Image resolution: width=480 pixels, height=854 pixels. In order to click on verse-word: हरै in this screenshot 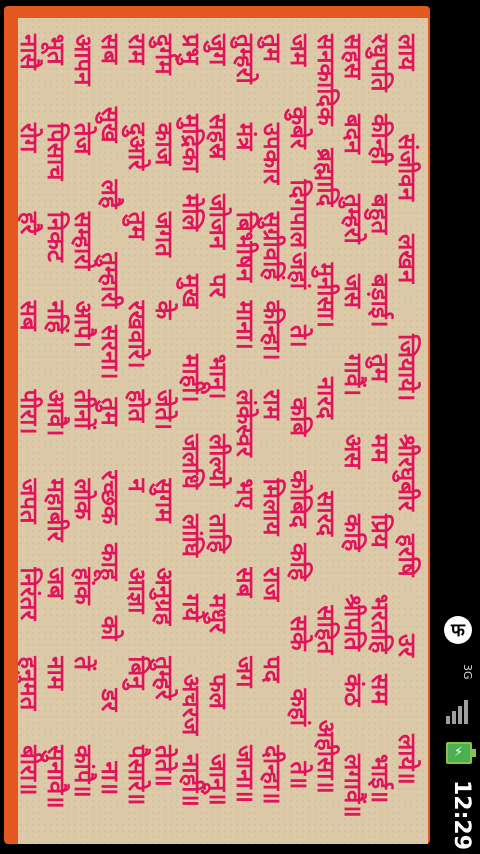, I will do `click(31, 223)`.